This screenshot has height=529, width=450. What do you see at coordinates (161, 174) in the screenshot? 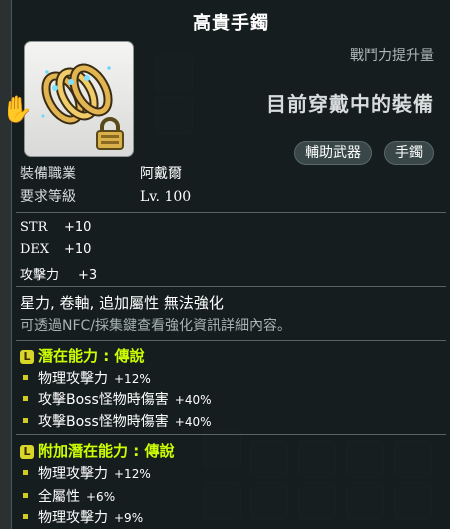
I see `required-job-value: 阿戴爾` at bounding box center [161, 174].